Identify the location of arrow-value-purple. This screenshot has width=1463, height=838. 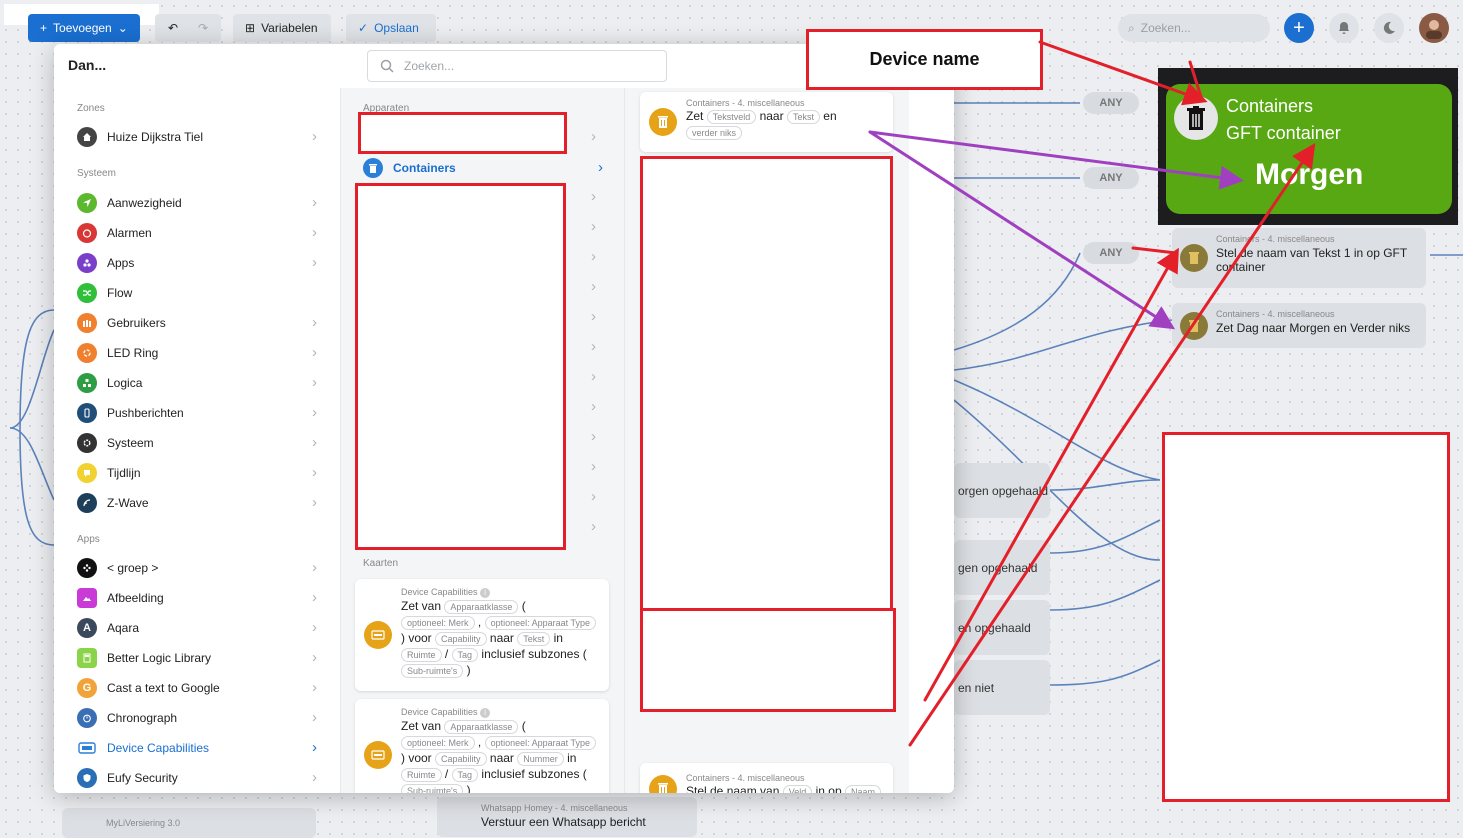
(1056, 160).